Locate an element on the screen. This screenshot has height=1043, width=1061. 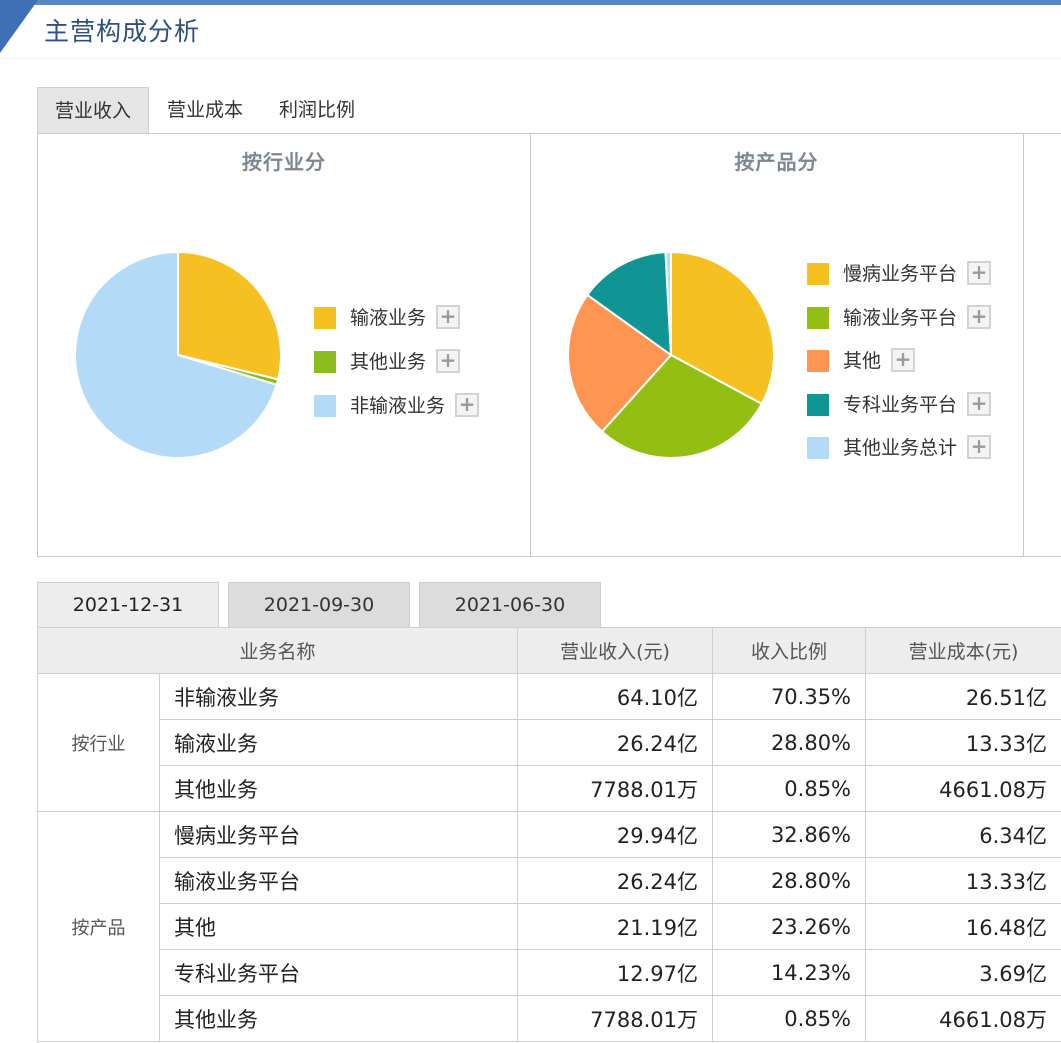
cell-name: 慢病业务平台 is located at coordinates (338, 834).